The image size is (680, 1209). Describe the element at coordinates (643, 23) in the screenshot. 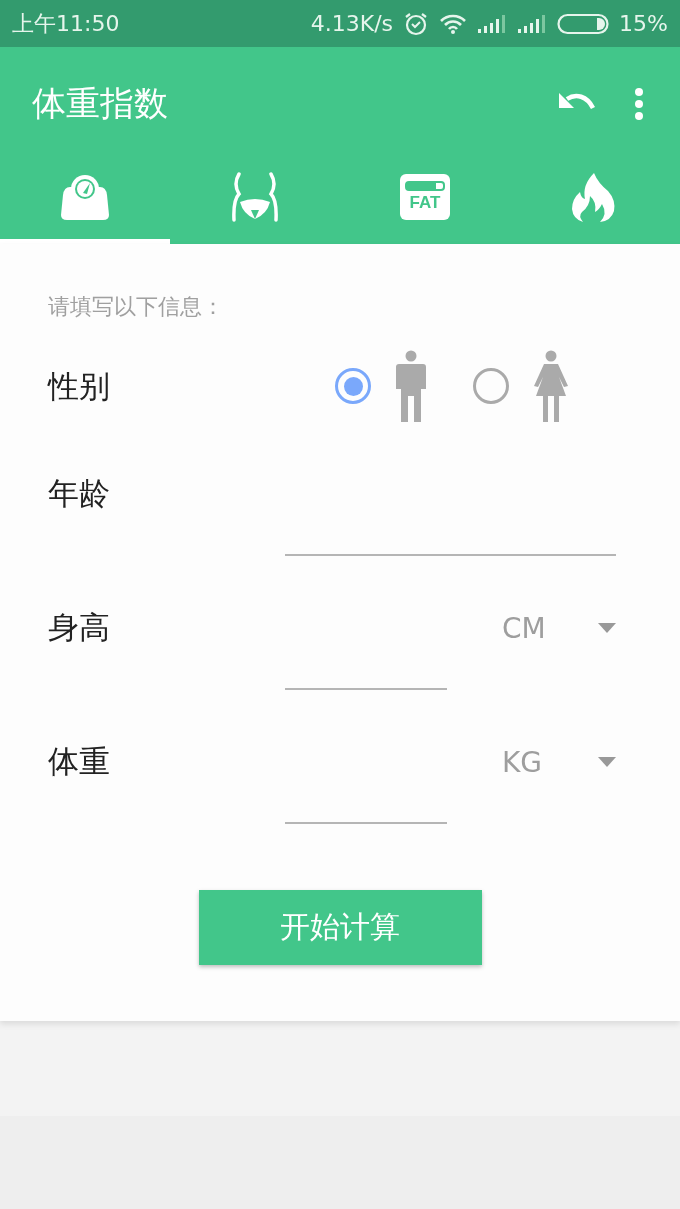

I see `battery-level: 15%` at that location.